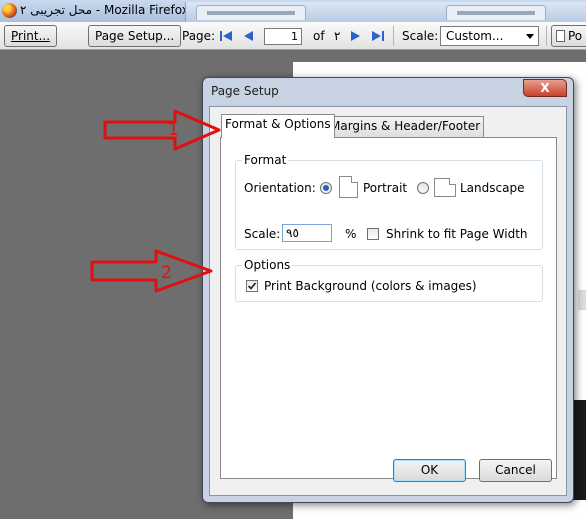 This screenshot has width=586, height=519. I want to click on landscape-radio, so click(423, 188).